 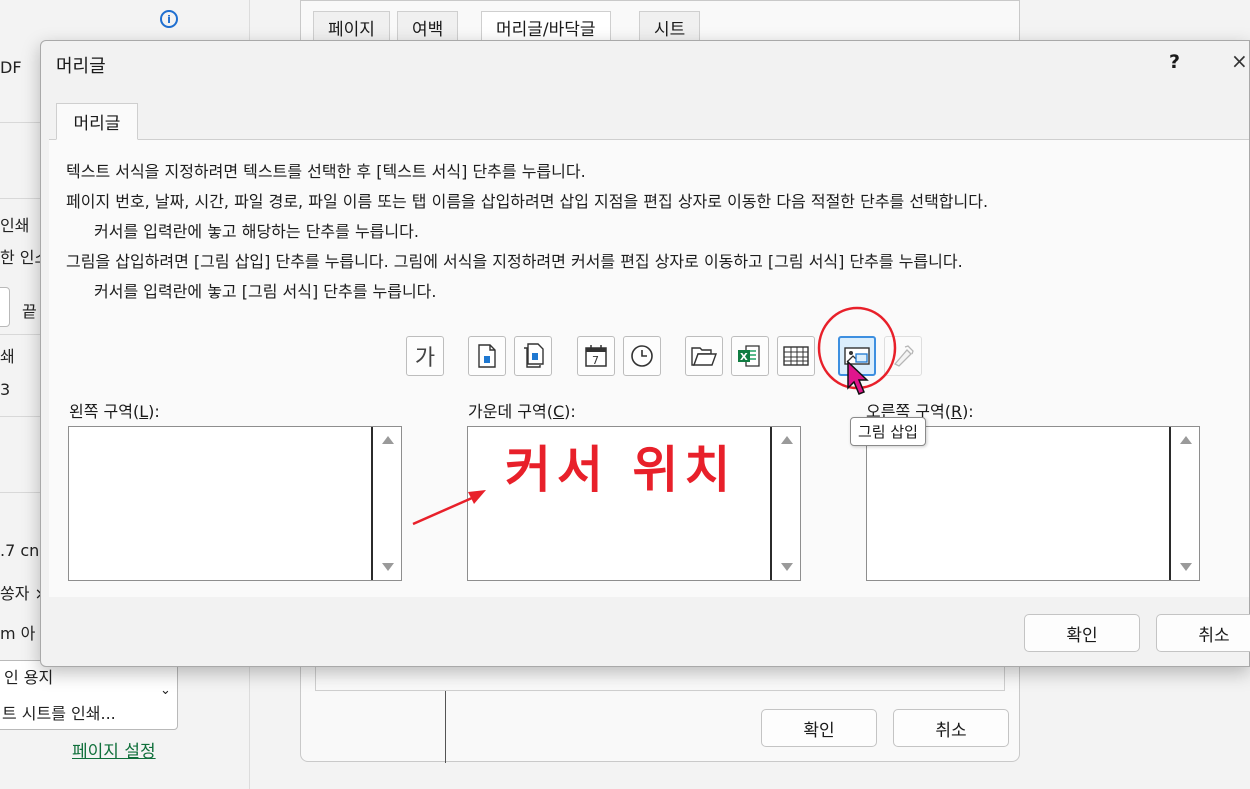 What do you see at coordinates (654, 416) in the screenshot?
I see `annotation-overlay` at bounding box center [654, 416].